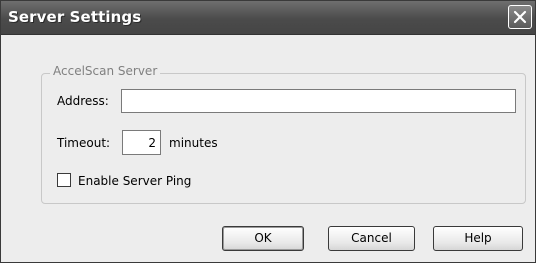 This screenshot has width=536, height=263. Describe the element at coordinates (83, 101) in the screenshot. I see `address-label: Address:` at that location.